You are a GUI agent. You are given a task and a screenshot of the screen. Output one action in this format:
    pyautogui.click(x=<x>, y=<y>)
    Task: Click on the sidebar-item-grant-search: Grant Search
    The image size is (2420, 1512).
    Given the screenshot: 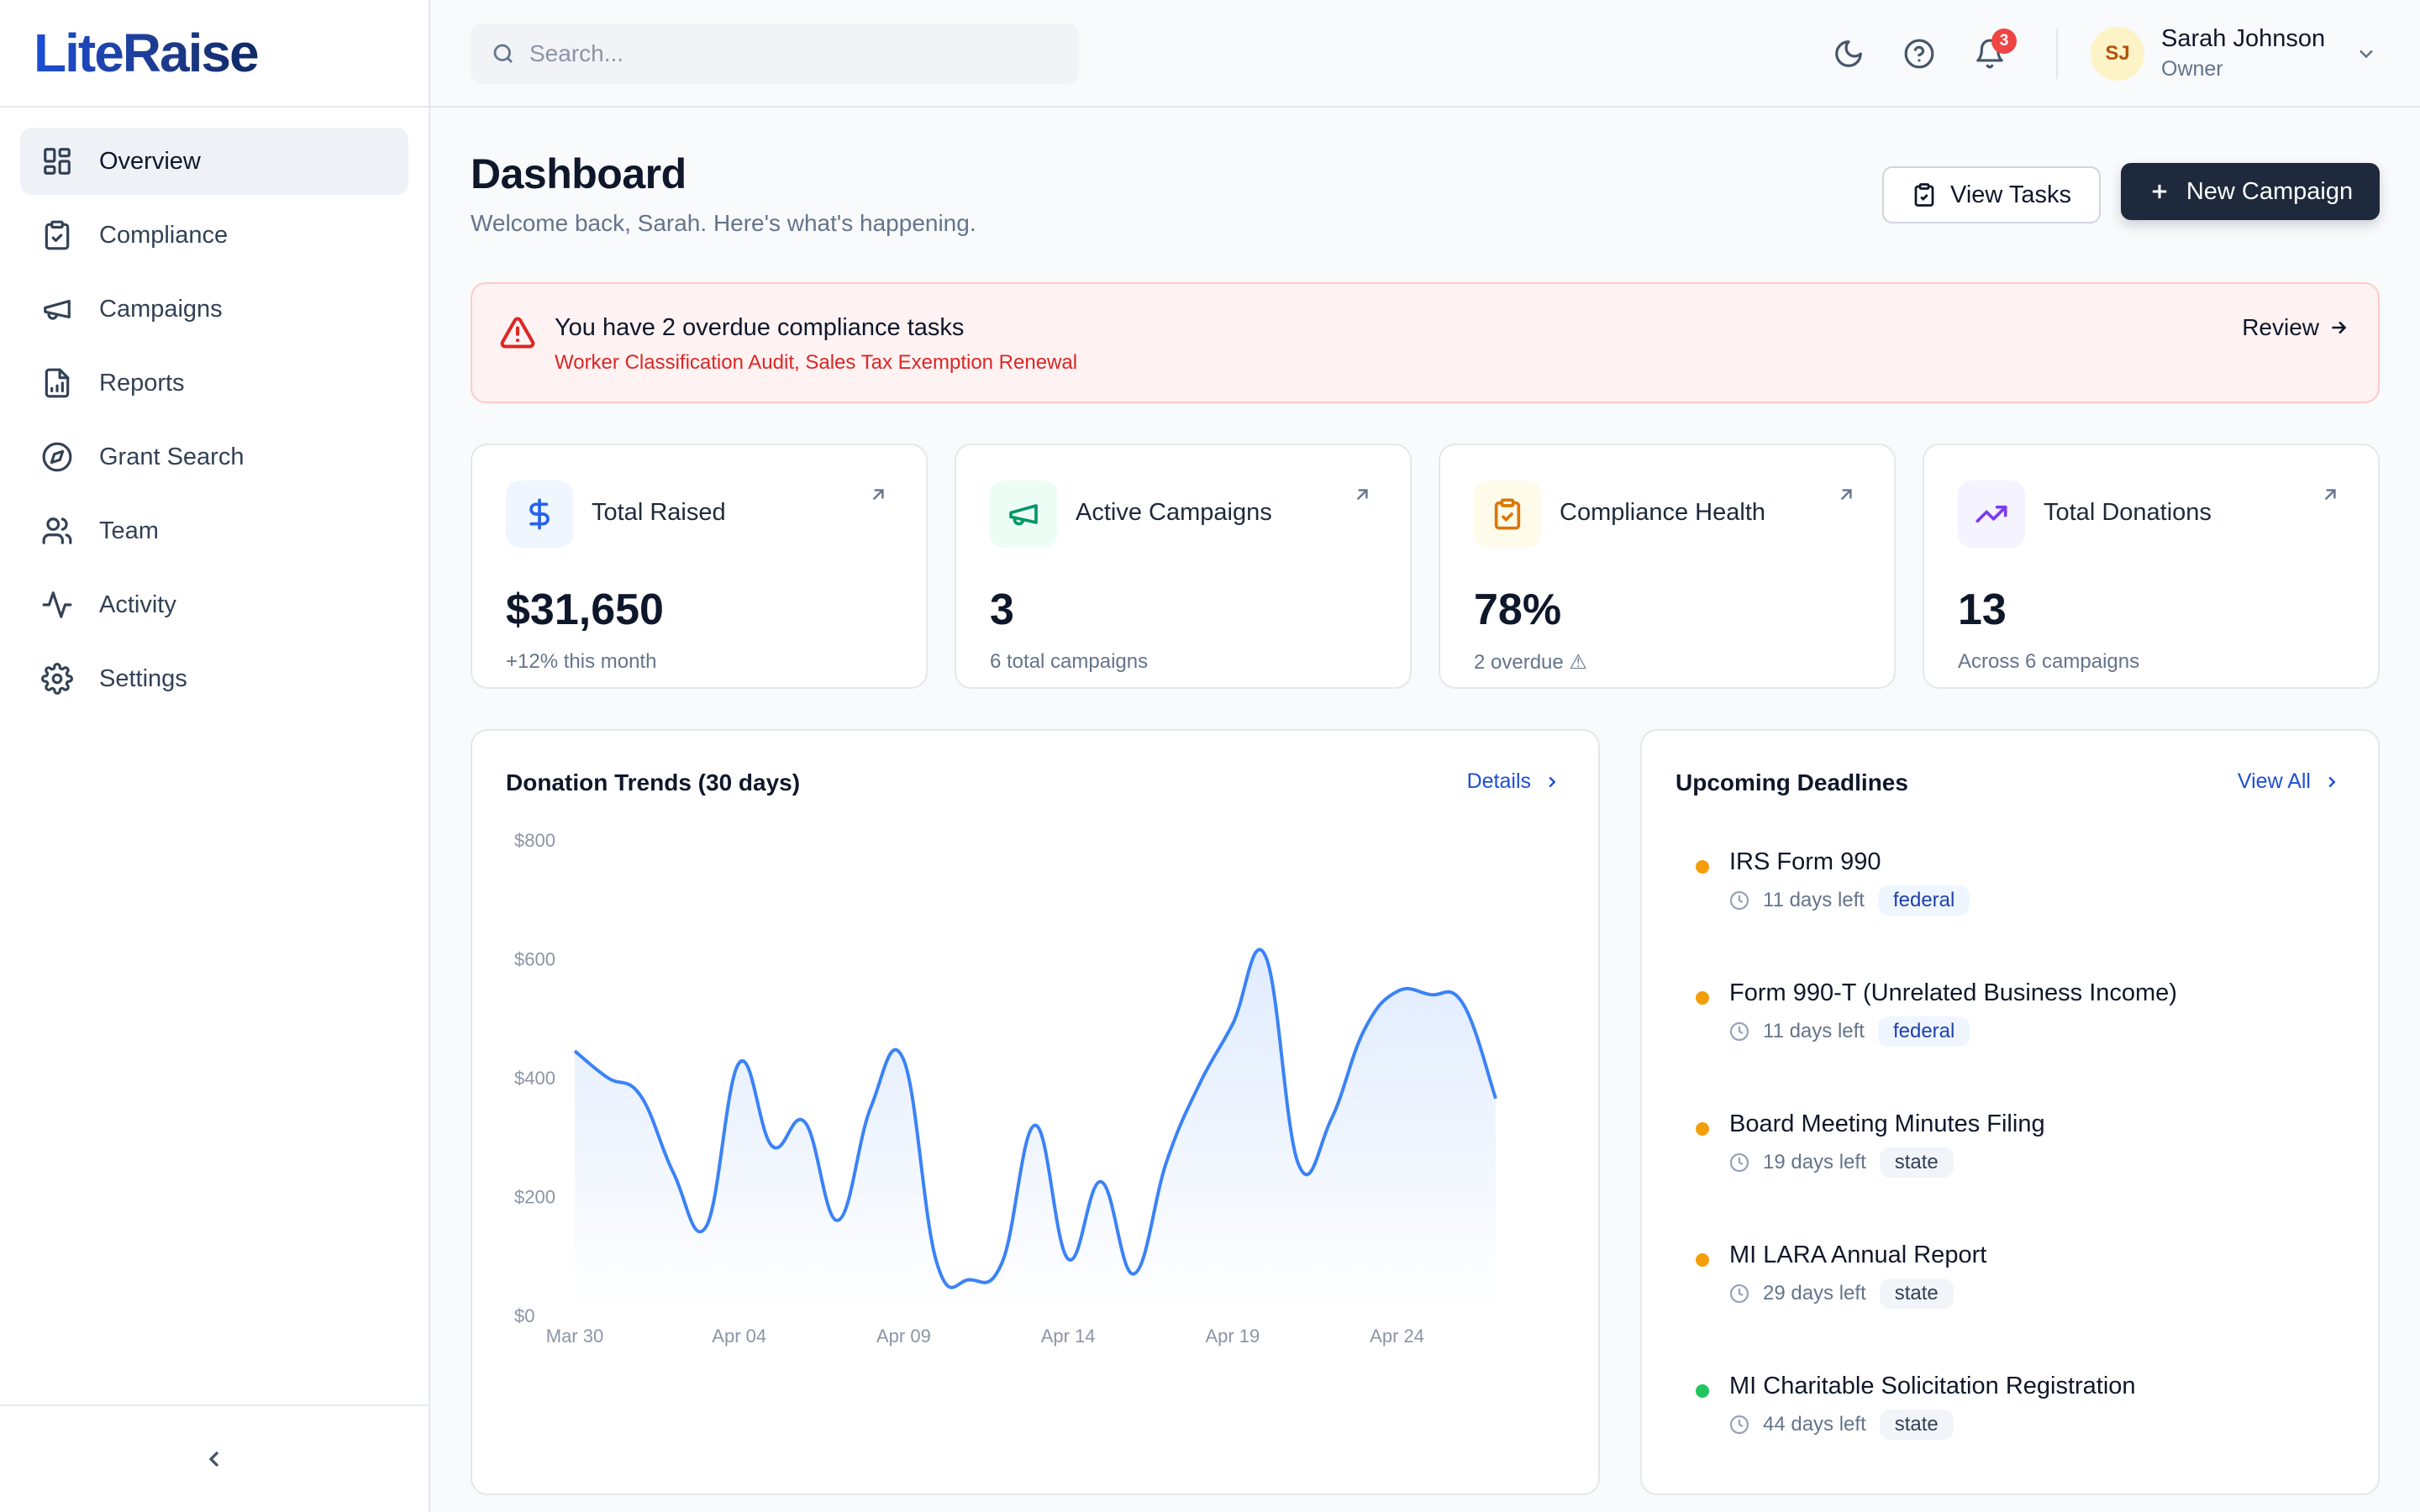 What is the action you would take?
    pyautogui.click(x=214, y=457)
    